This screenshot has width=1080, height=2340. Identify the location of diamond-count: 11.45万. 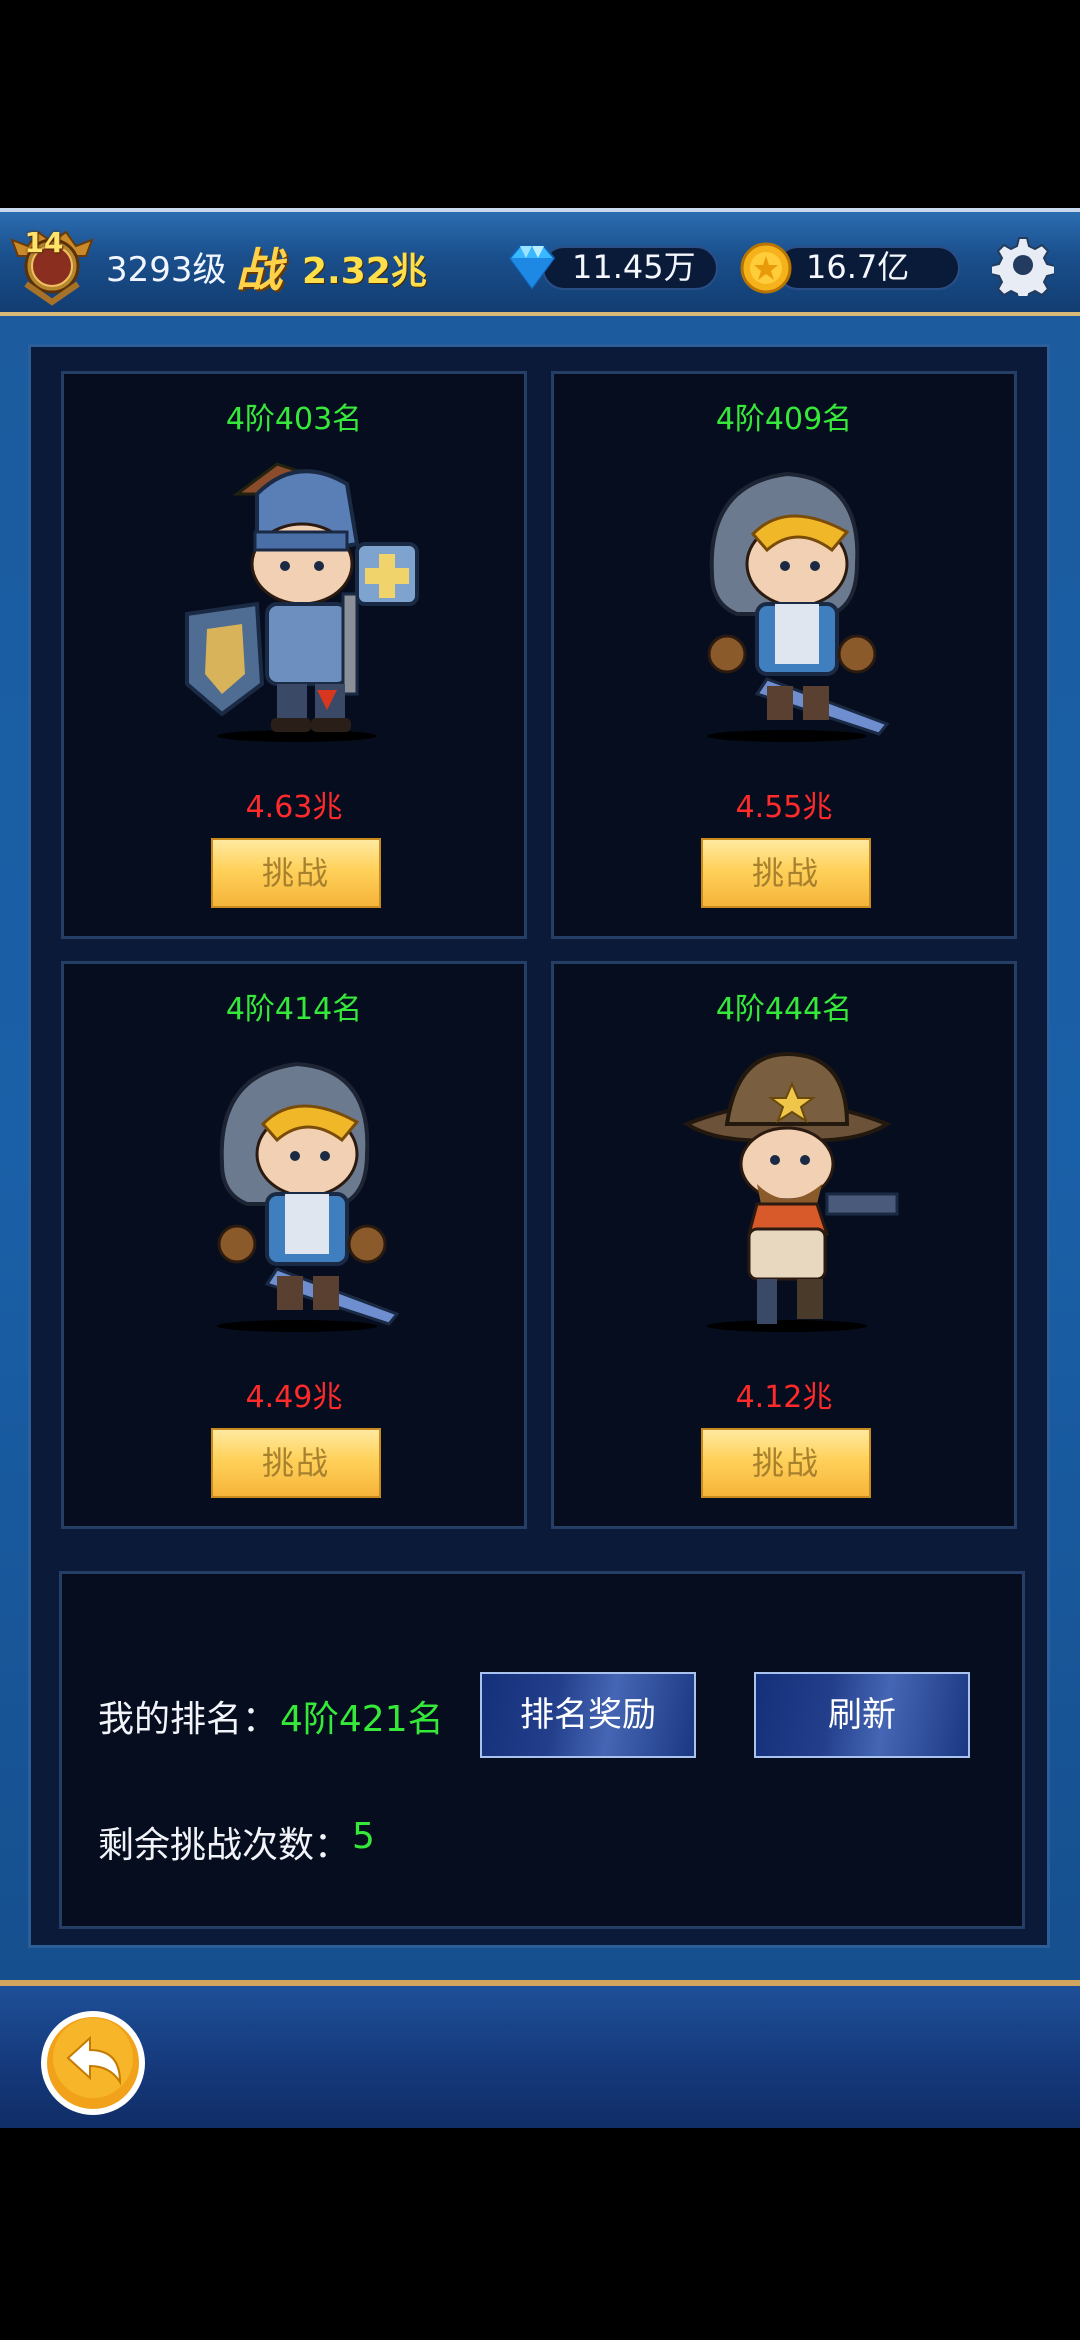
(634, 267).